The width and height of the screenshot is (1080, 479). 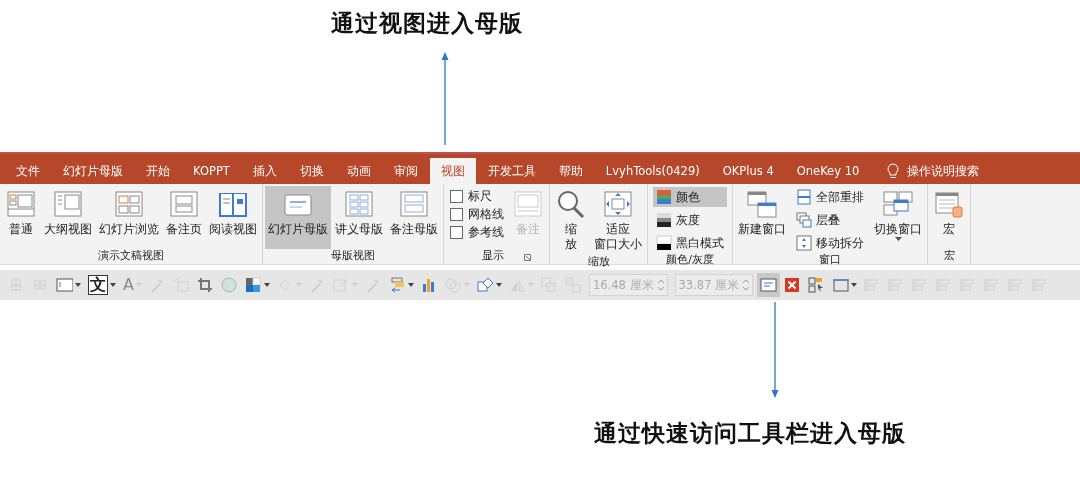 I want to click on checkbox: 参考线, so click(x=477, y=232).